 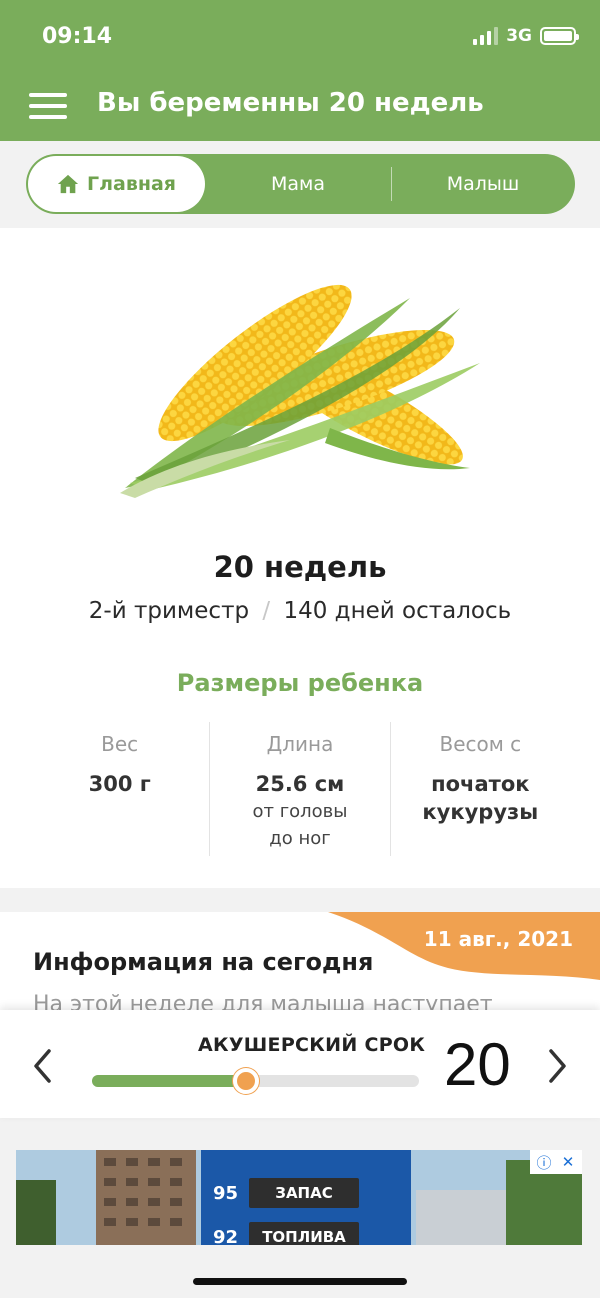 What do you see at coordinates (300, 1271) in the screenshot?
I see `bottom-area` at bounding box center [300, 1271].